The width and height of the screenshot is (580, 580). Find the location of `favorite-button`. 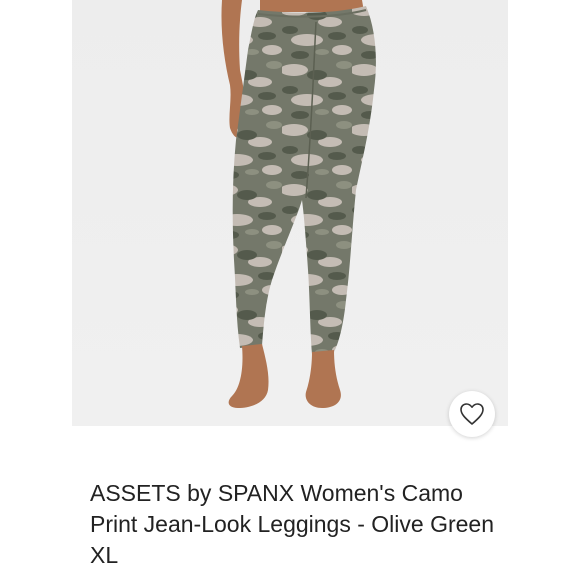

favorite-button is located at coordinates (472, 414).